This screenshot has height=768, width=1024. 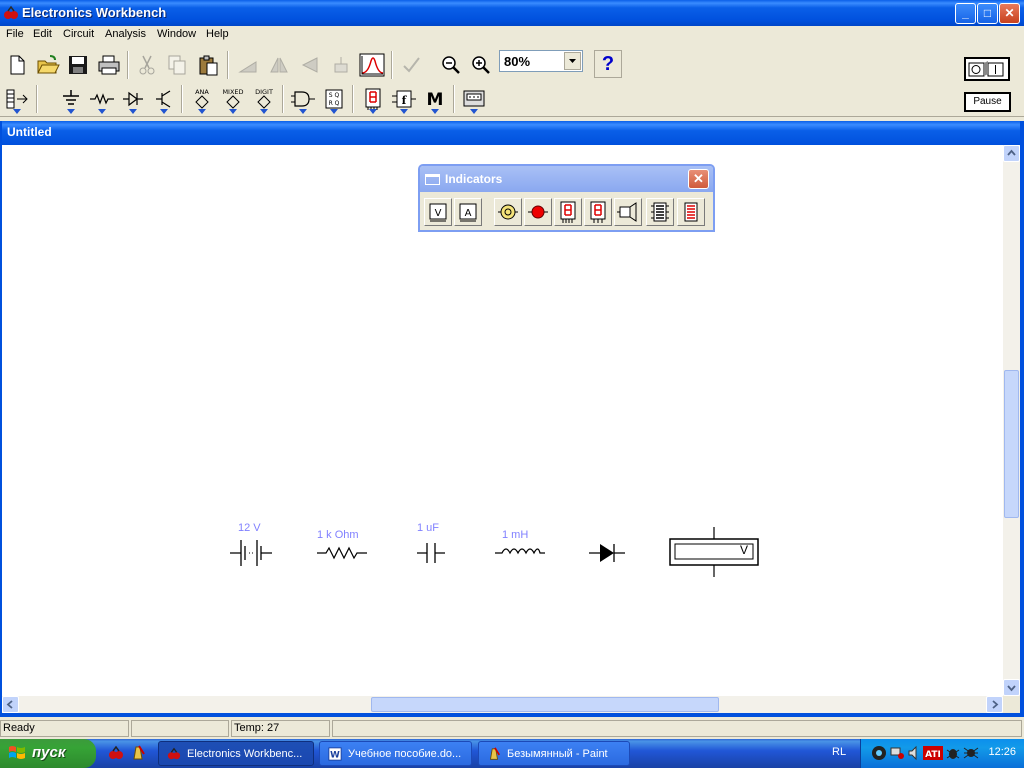 What do you see at coordinates (70, 99) in the screenshot?
I see `parts-bin-sources` at bounding box center [70, 99].